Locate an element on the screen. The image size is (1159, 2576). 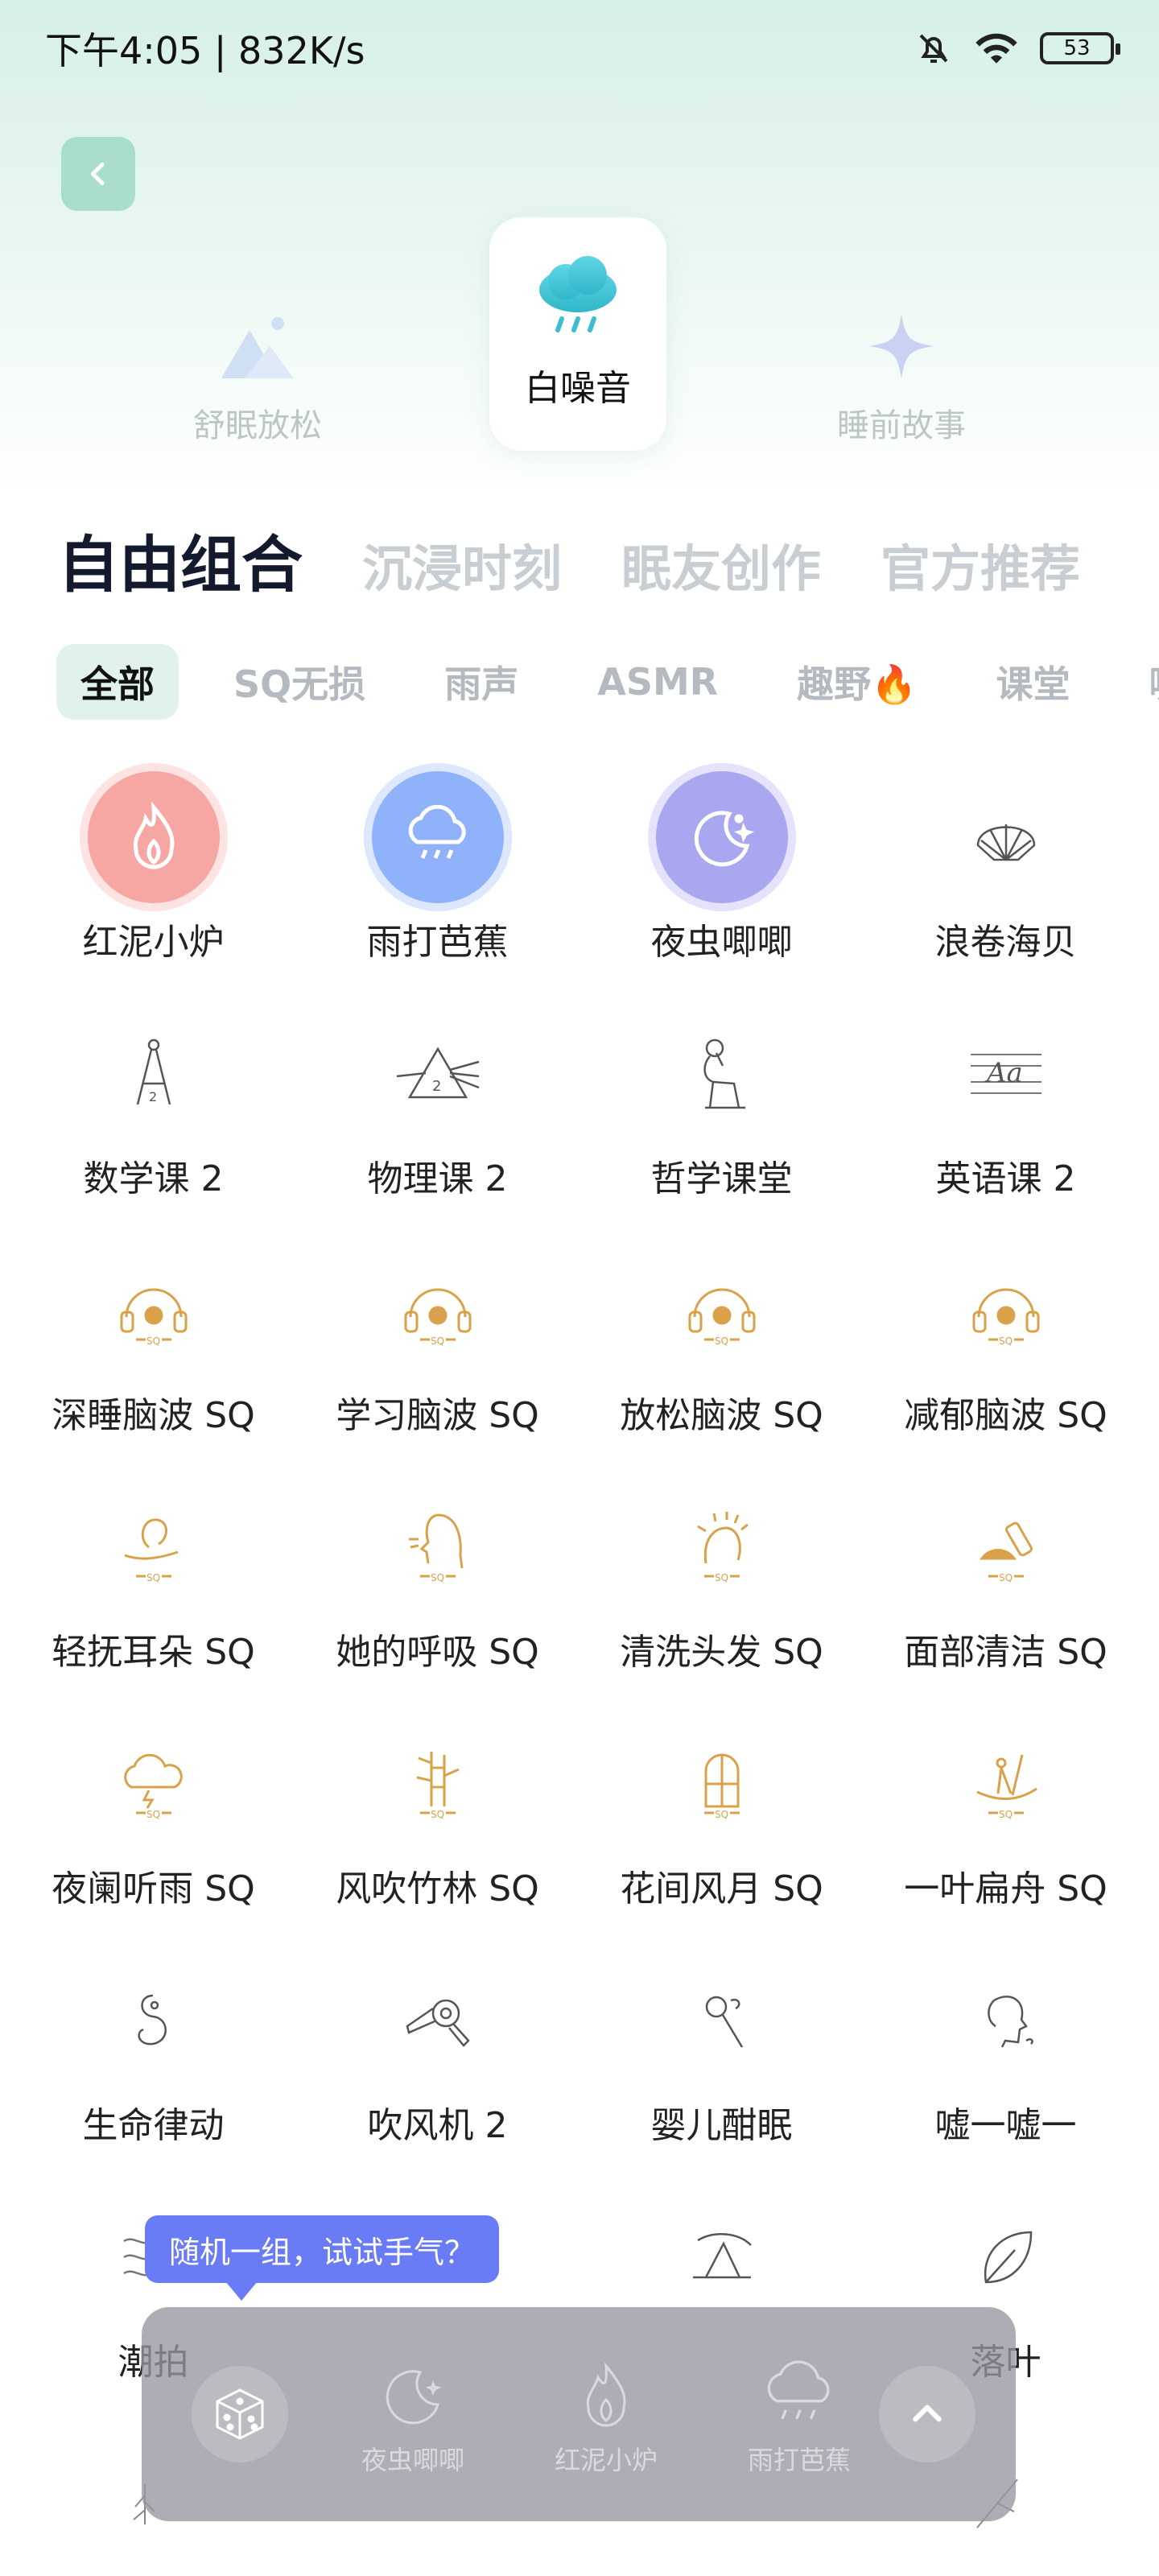
sound-item: SQ 面部清洁 SQ is located at coordinates (1006, 1593).